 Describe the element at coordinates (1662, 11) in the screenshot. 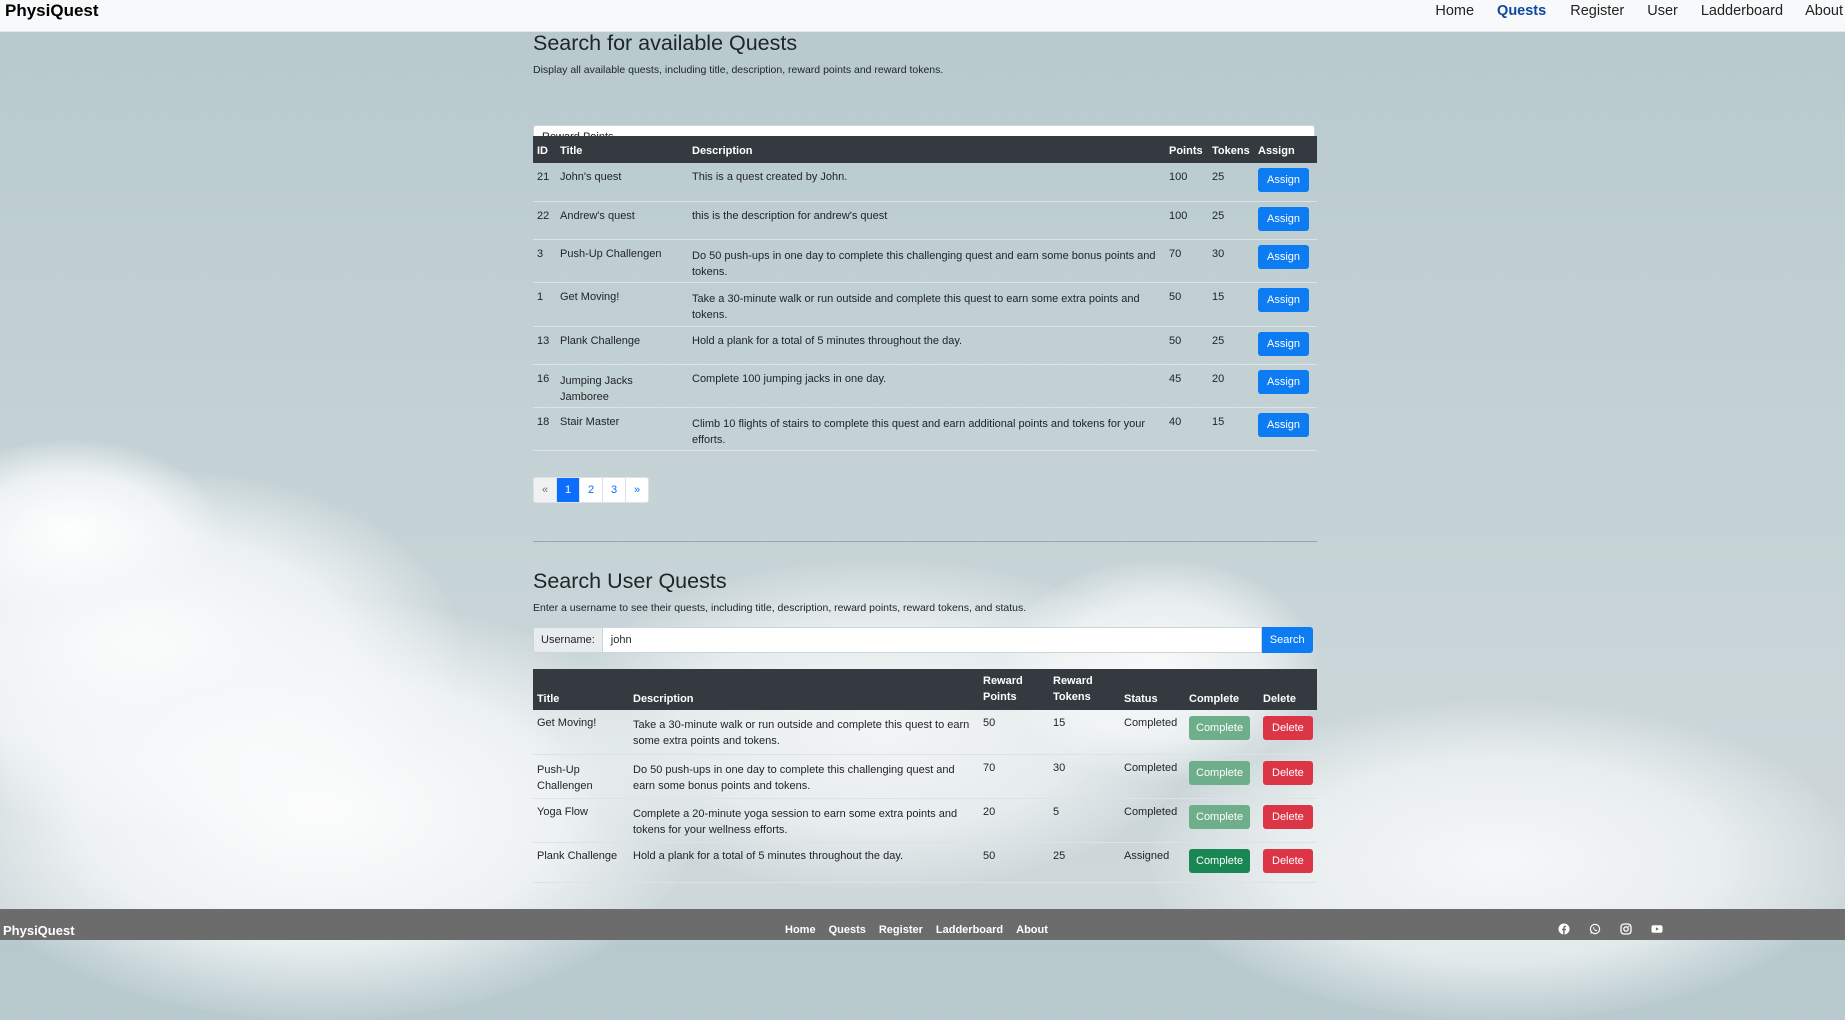

I see `nav-user: User` at that location.